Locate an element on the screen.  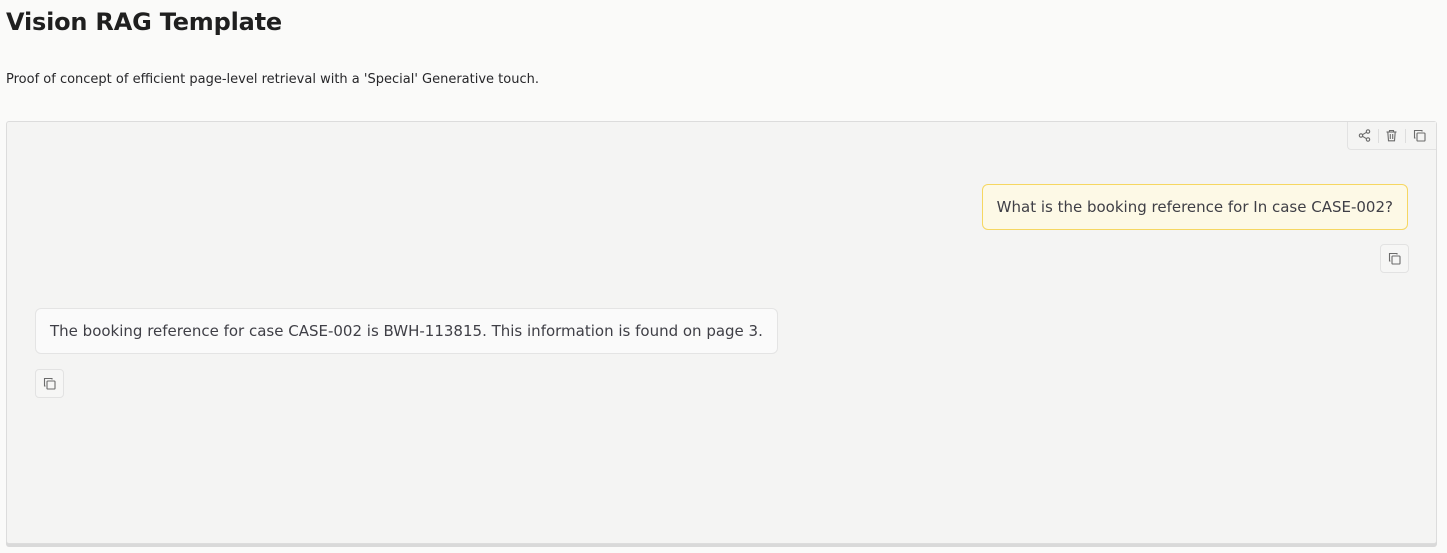
share-button is located at coordinates (1364, 136).